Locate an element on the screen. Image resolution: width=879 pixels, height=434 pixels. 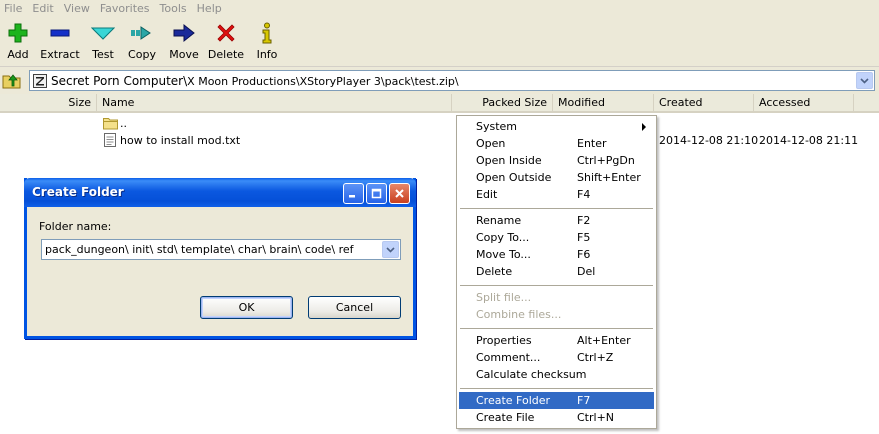
minimize-icon is located at coordinates (352, 196).